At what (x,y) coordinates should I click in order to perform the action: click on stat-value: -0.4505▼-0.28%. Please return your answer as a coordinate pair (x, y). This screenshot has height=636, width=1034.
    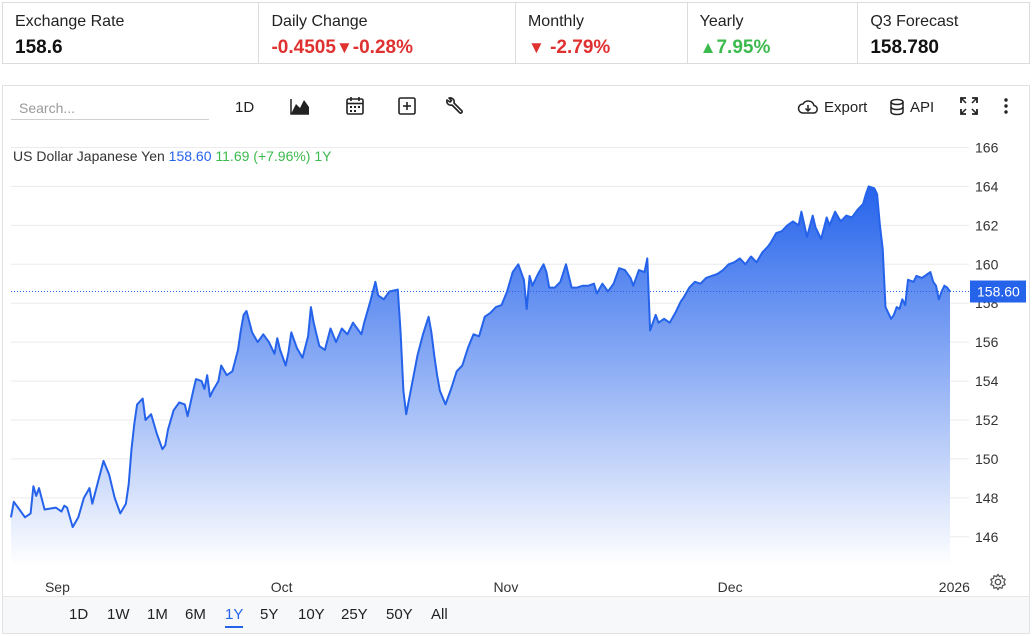
    Looking at the image, I should click on (386, 48).